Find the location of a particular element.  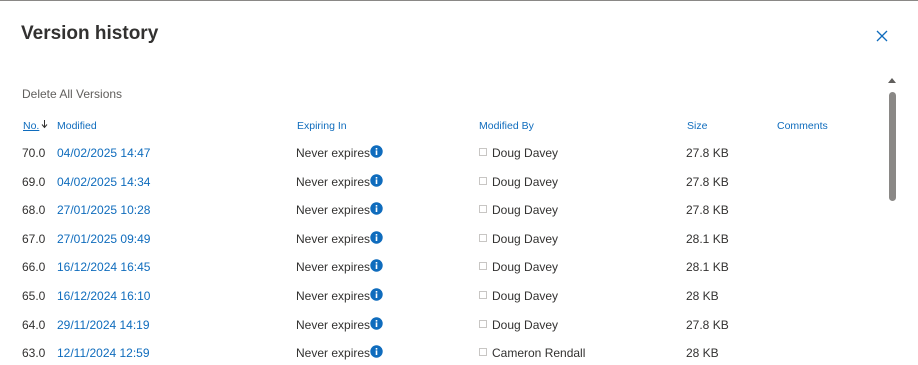

modified-date-link: 27/01/2025 09:49 is located at coordinates (103, 239).